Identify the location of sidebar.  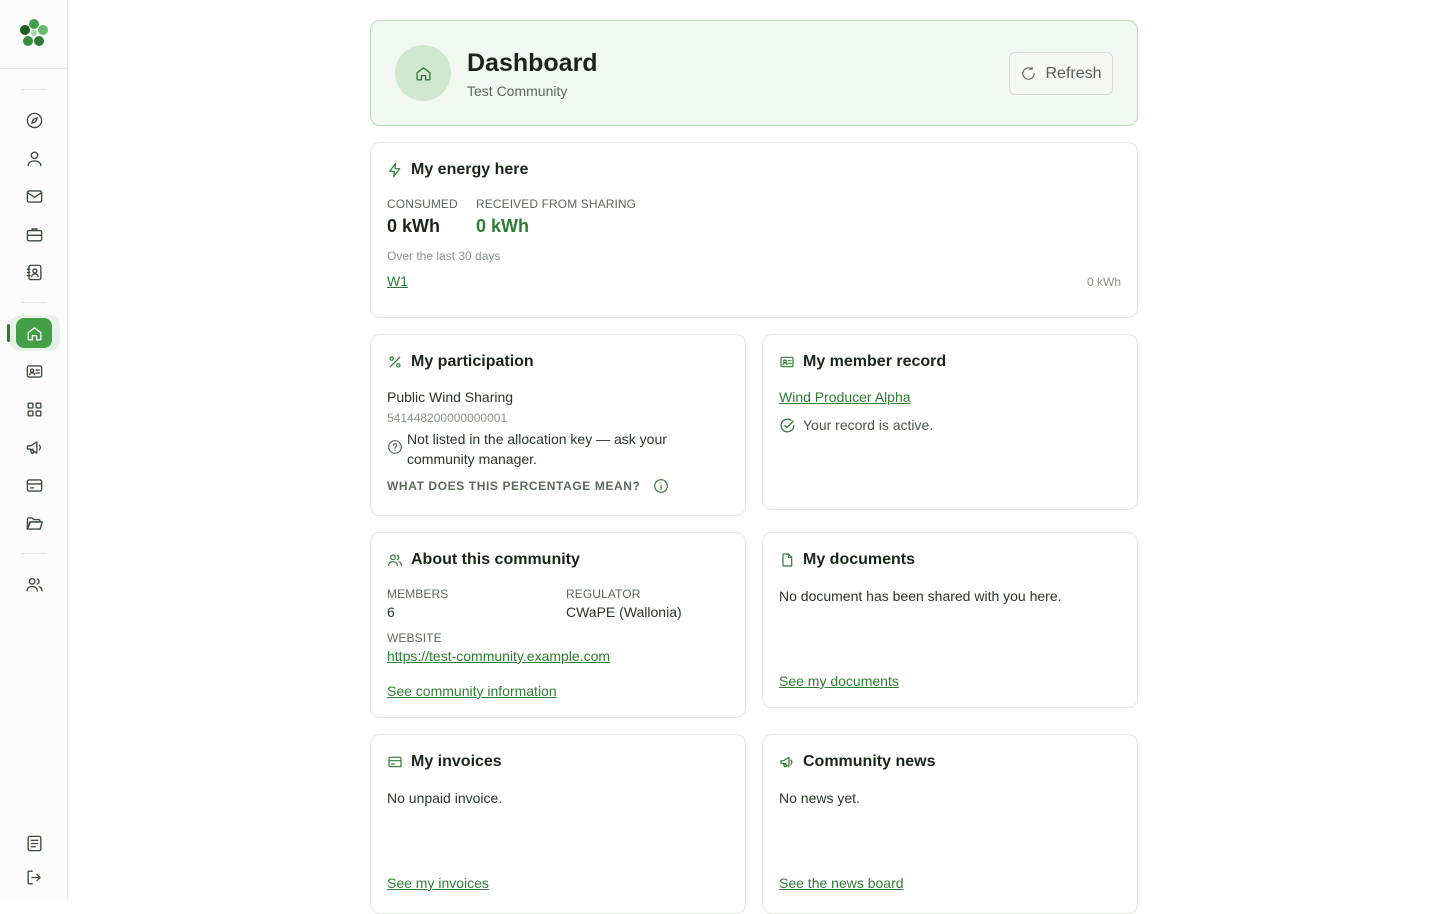
(34, 450).